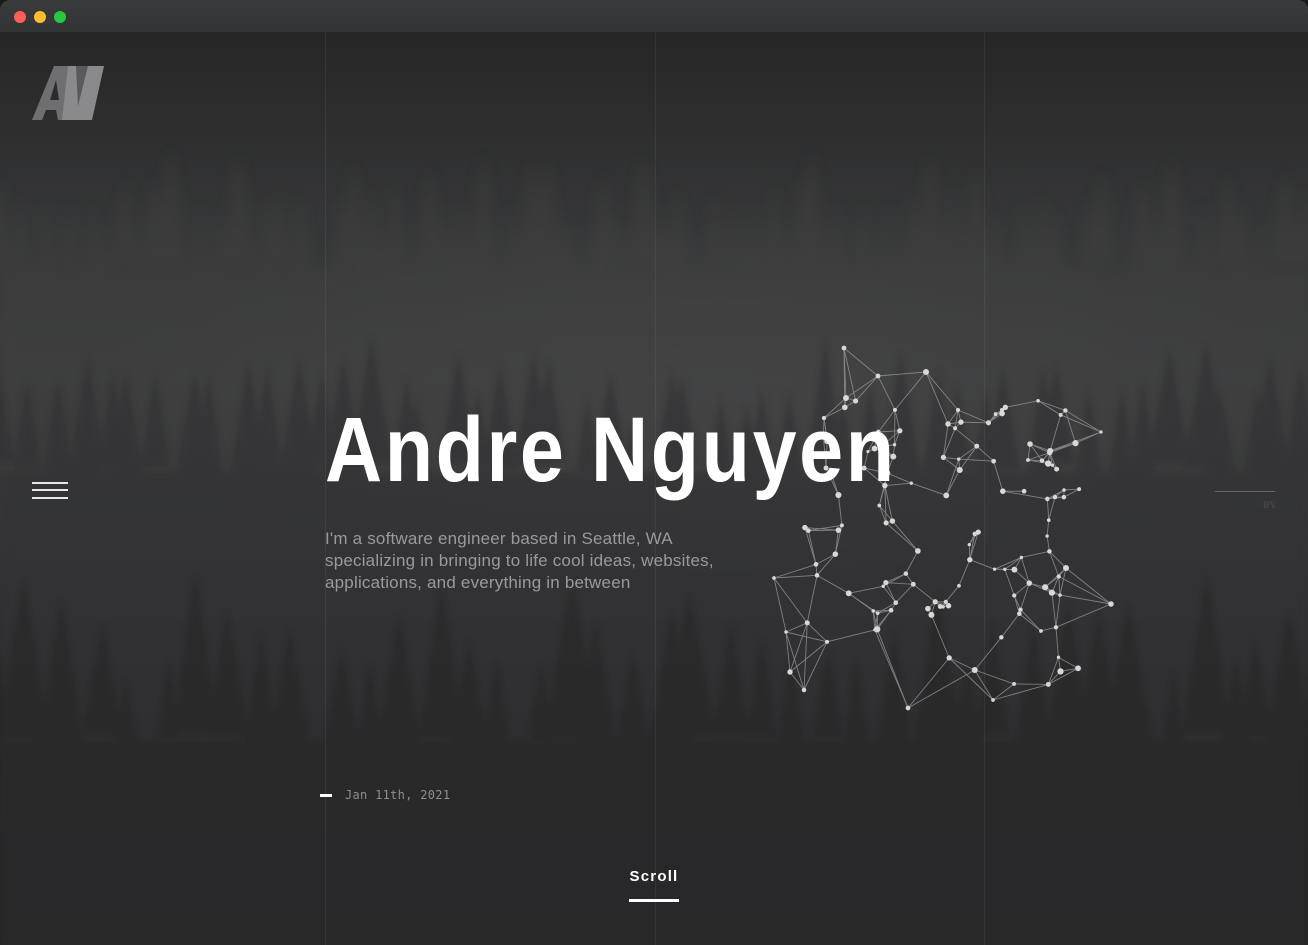 This screenshot has height=945, width=1308. I want to click on scroll-underline, so click(654, 900).